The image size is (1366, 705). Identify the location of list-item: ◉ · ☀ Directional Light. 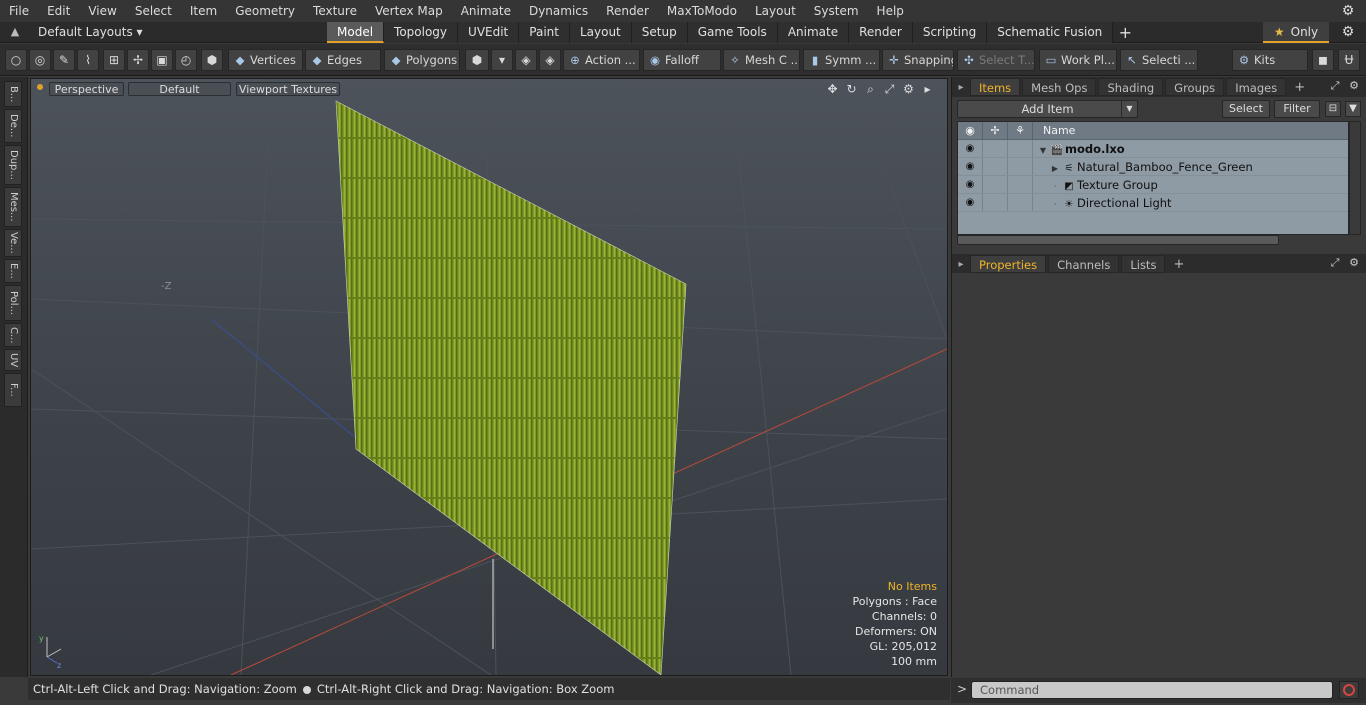
(1153, 203).